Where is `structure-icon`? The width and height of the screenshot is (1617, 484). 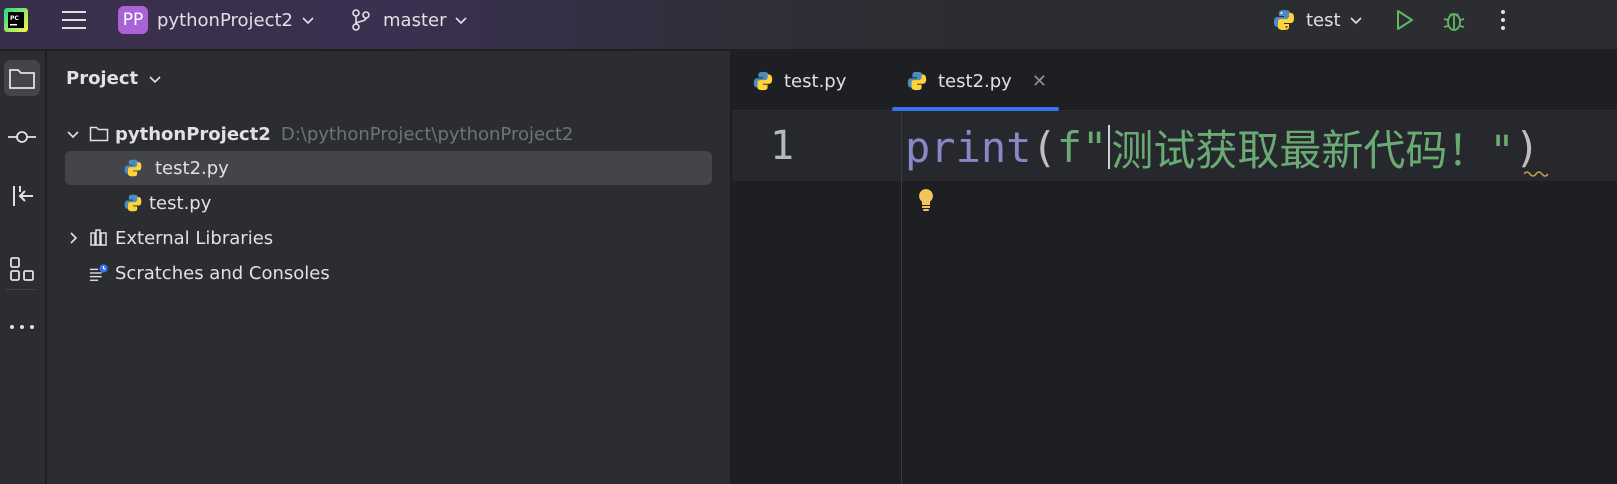
structure-icon is located at coordinates (22, 269).